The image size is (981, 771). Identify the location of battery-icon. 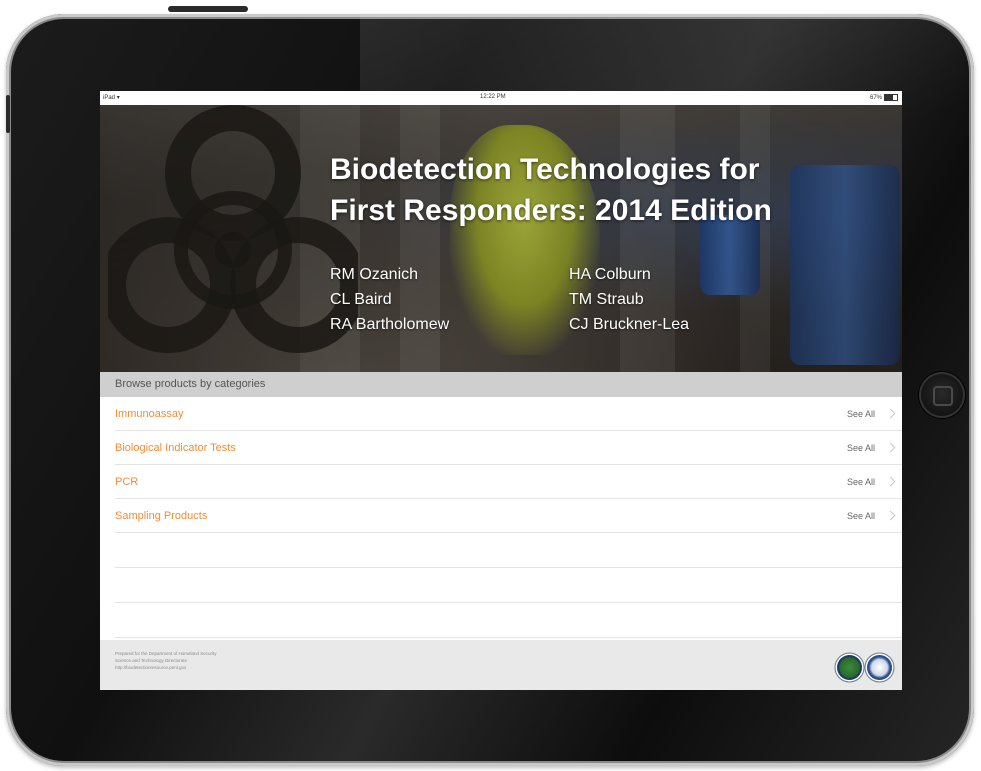
(891, 97).